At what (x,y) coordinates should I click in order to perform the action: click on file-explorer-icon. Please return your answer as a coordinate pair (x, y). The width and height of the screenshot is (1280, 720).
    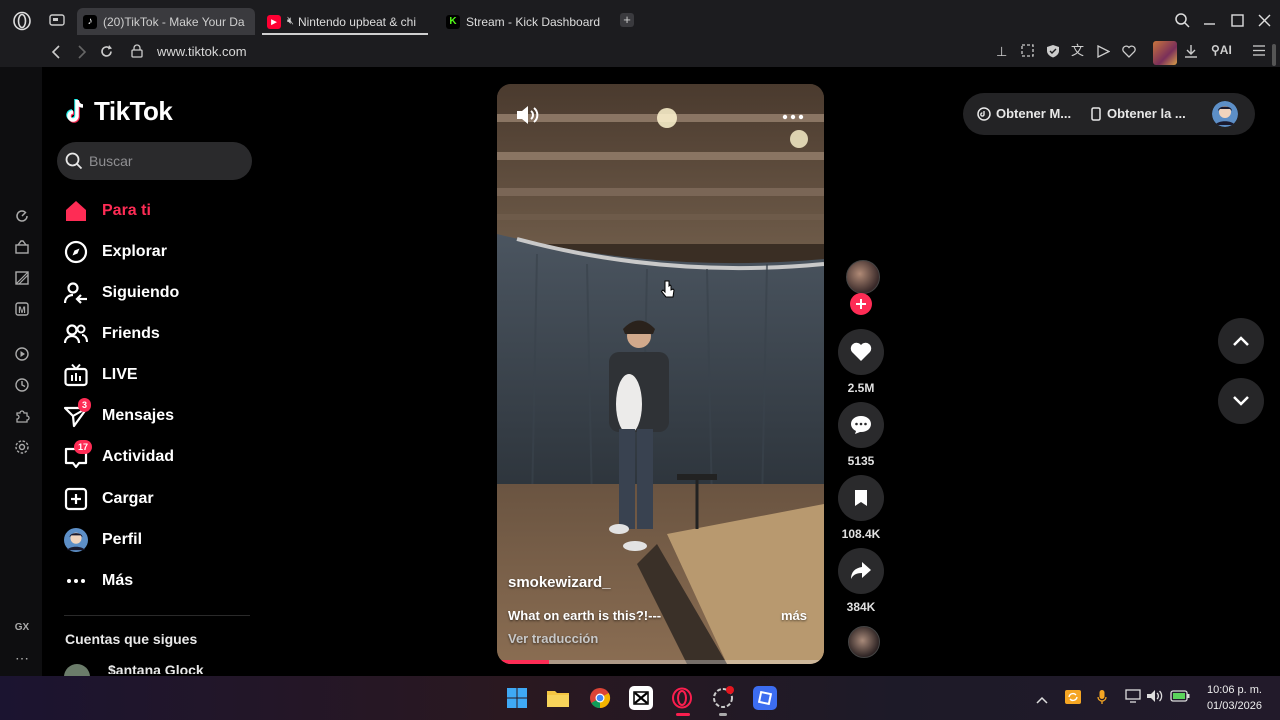
    Looking at the image, I should click on (558, 698).